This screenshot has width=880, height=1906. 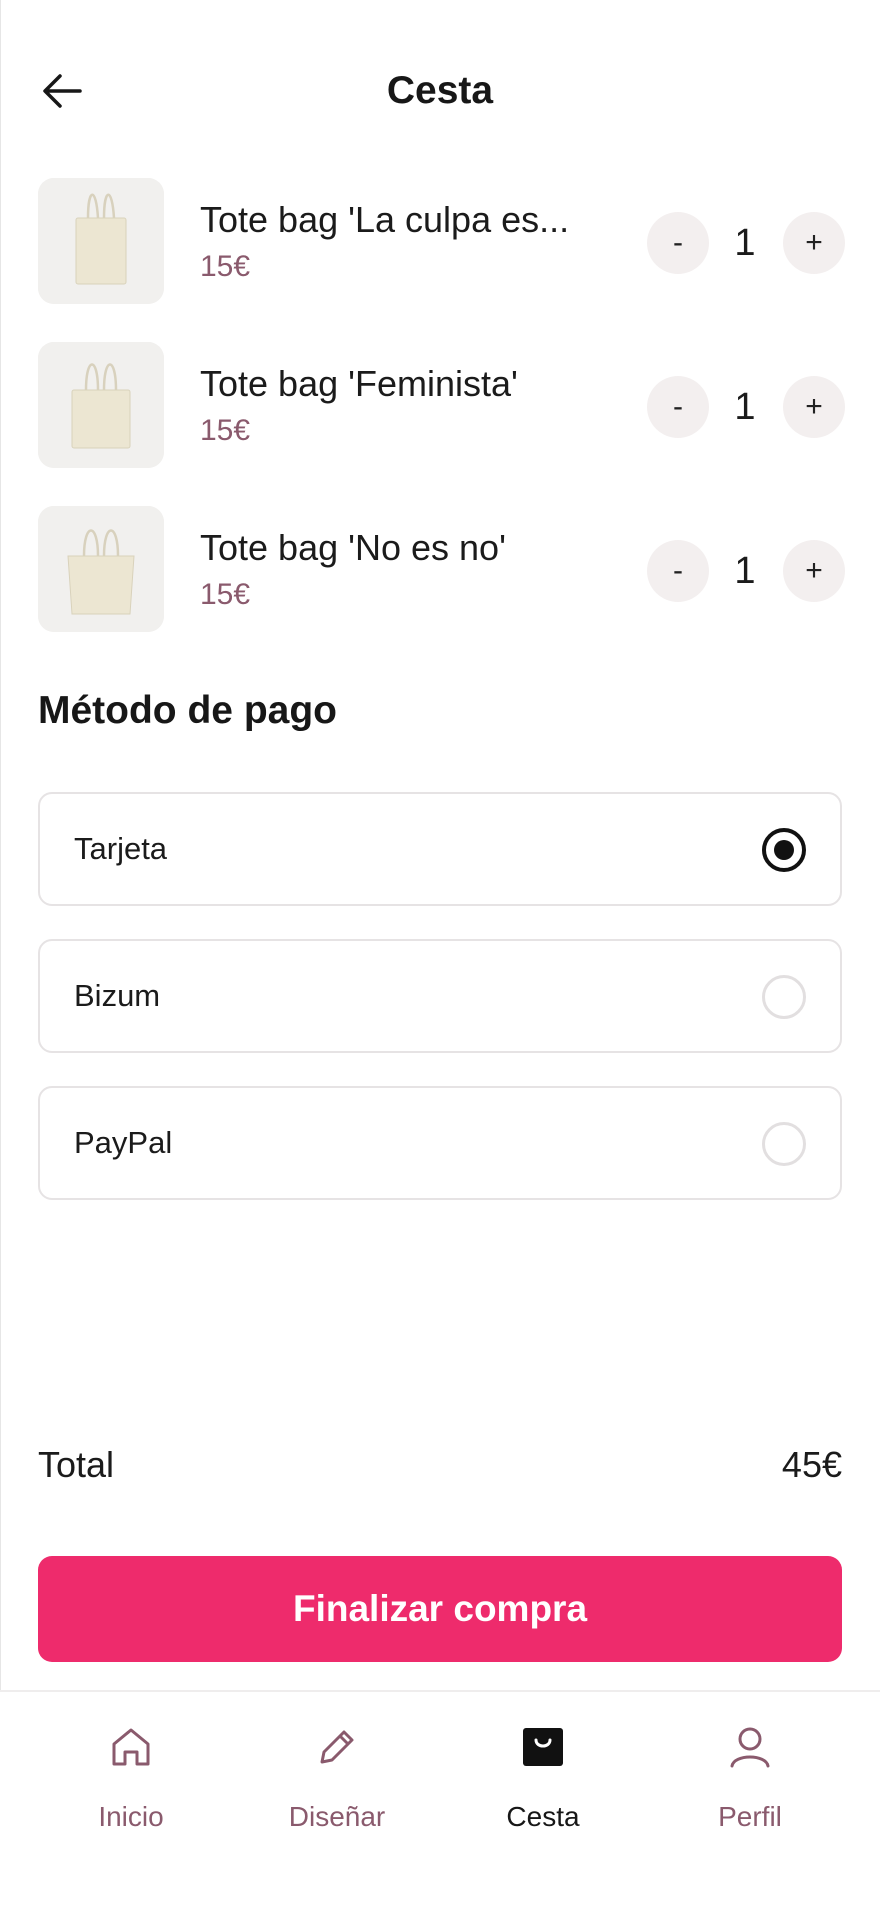 I want to click on item-name: Tote bag 'Feminista', so click(x=392, y=384).